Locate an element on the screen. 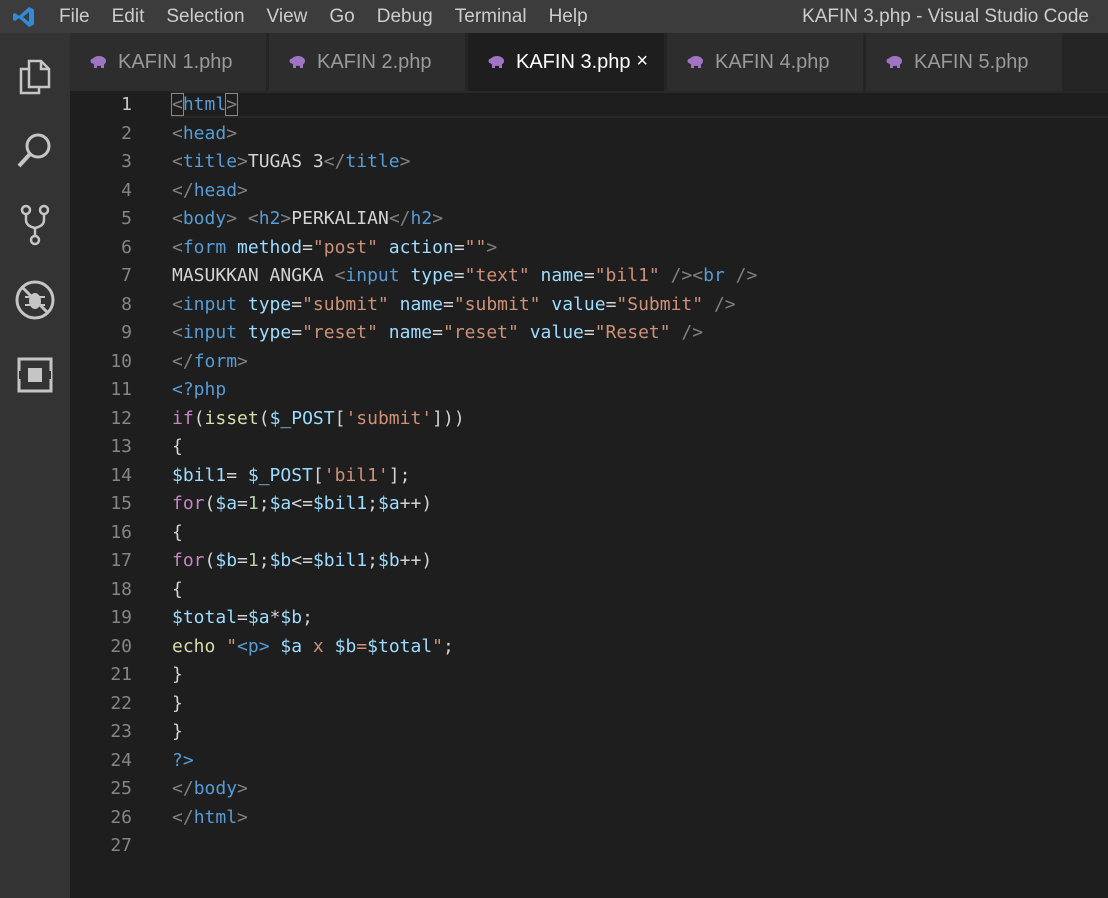 This screenshot has height=898, width=1108. close-icon: × is located at coordinates (642, 61).